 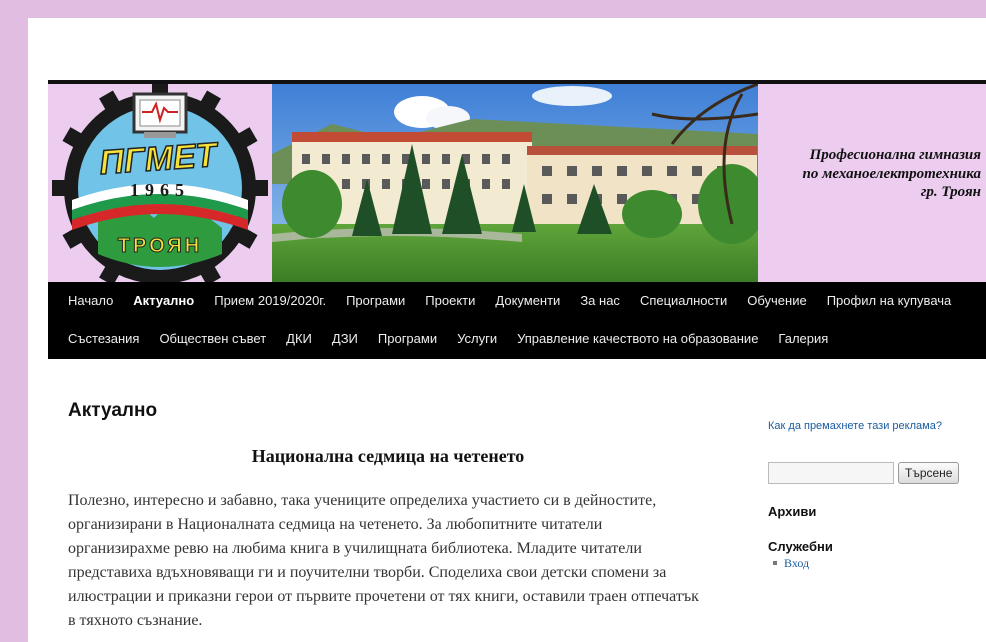 I want to click on post-title: Национална седмица на четенето, so click(x=388, y=456).